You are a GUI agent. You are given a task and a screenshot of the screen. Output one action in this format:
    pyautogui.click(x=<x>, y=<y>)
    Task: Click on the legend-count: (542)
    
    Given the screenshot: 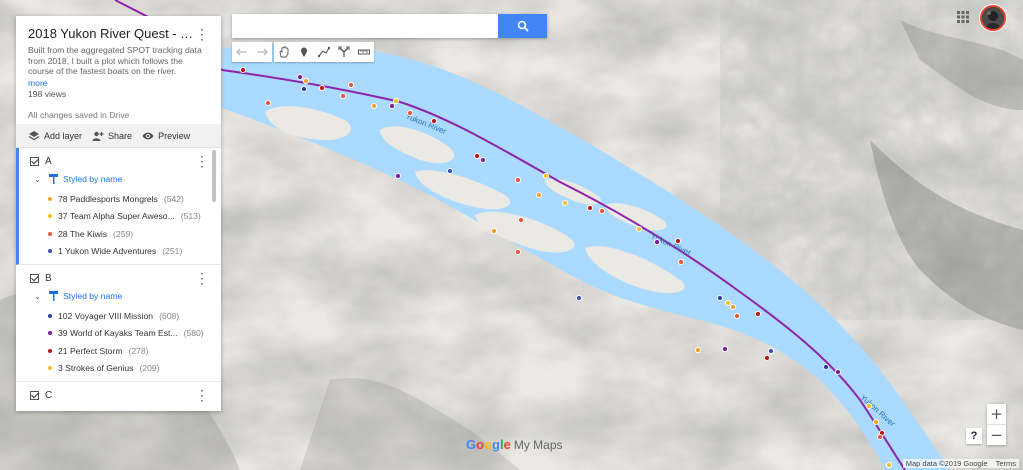 What is the action you would take?
    pyautogui.click(x=173, y=198)
    